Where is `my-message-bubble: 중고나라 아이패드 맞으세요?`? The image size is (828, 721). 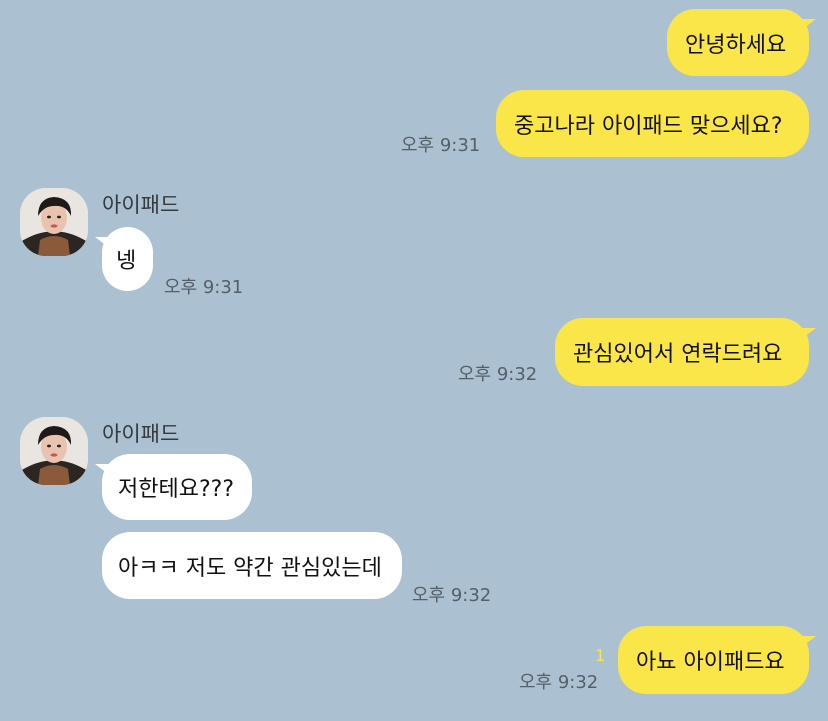 my-message-bubble: 중고나라 아이패드 맞으세요? is located at coordinates (652, 123).